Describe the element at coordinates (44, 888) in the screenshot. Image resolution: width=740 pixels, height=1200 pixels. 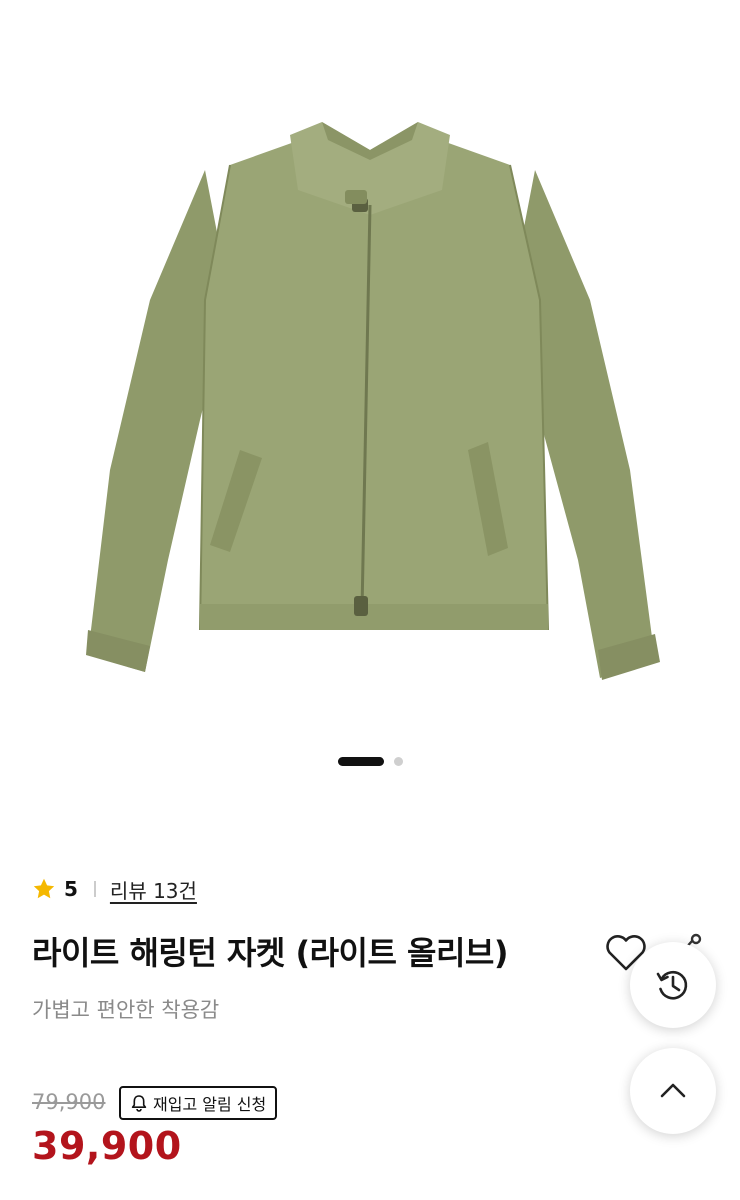
I see `star-icon` at that location.